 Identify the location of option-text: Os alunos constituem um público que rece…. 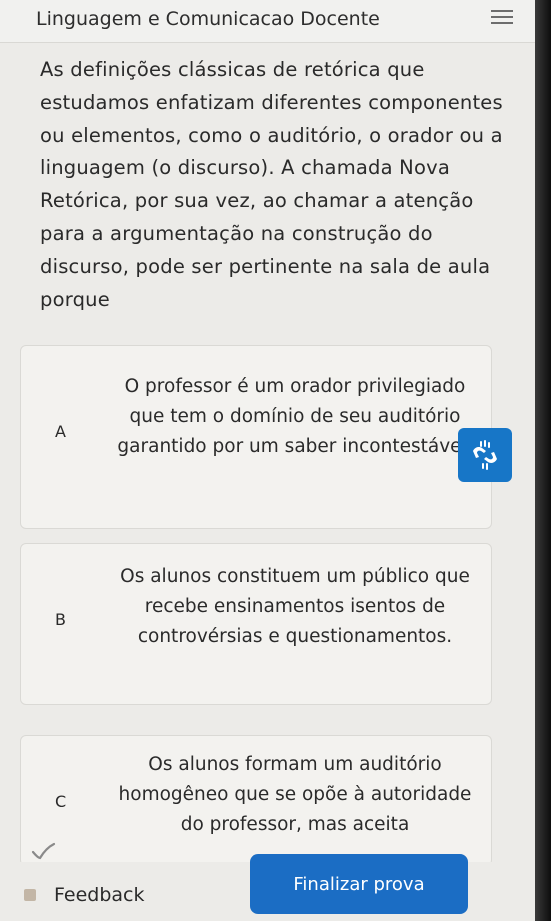
(295, 606).